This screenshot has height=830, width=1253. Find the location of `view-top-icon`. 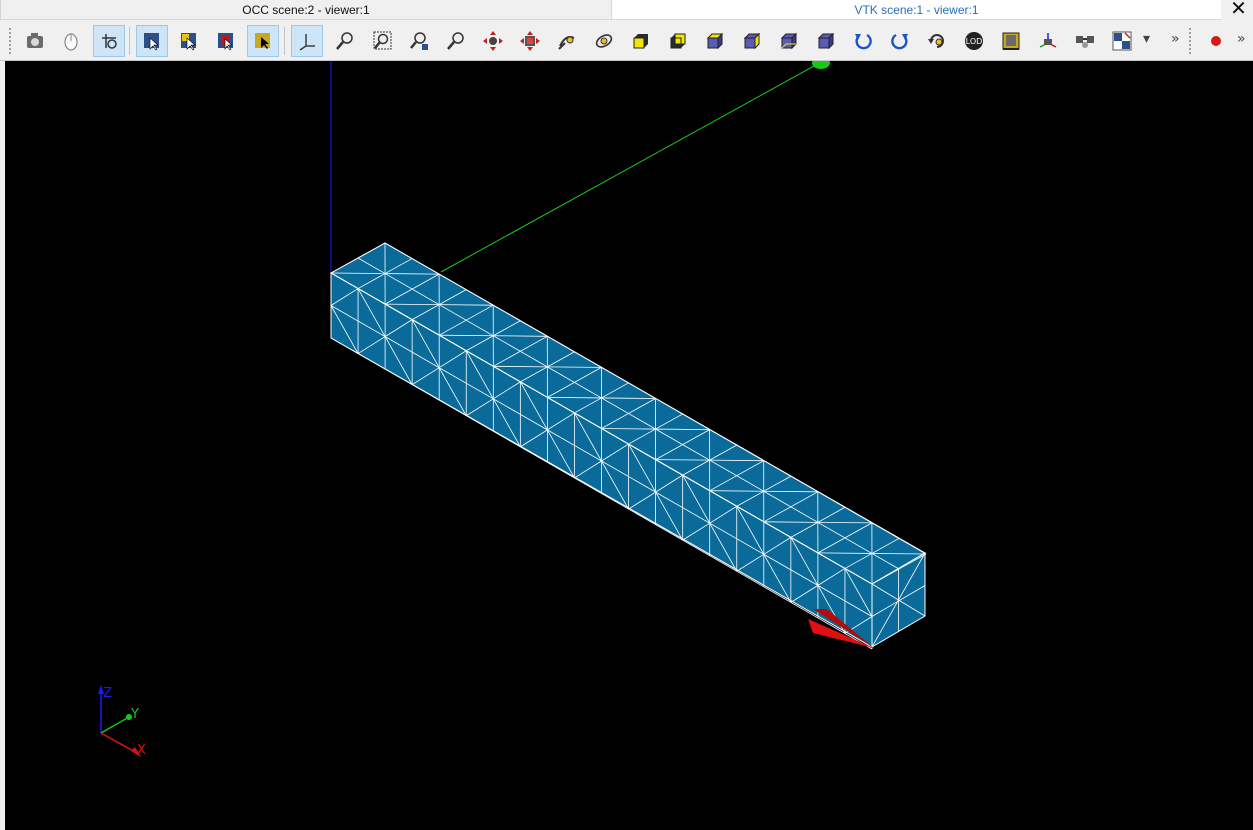

view-top-icon is located at coordinates (715, 41).